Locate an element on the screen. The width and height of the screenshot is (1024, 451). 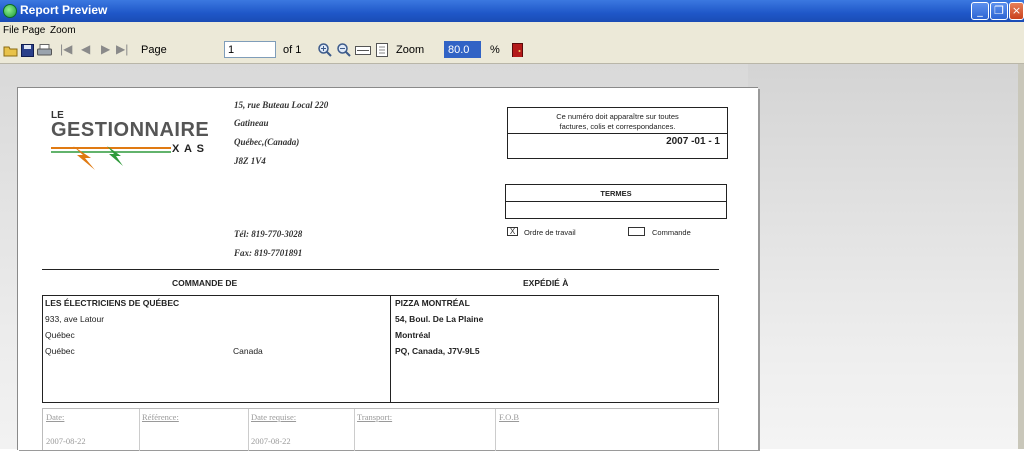
address-line2: Gatineau is located at coordinates (251, 123).